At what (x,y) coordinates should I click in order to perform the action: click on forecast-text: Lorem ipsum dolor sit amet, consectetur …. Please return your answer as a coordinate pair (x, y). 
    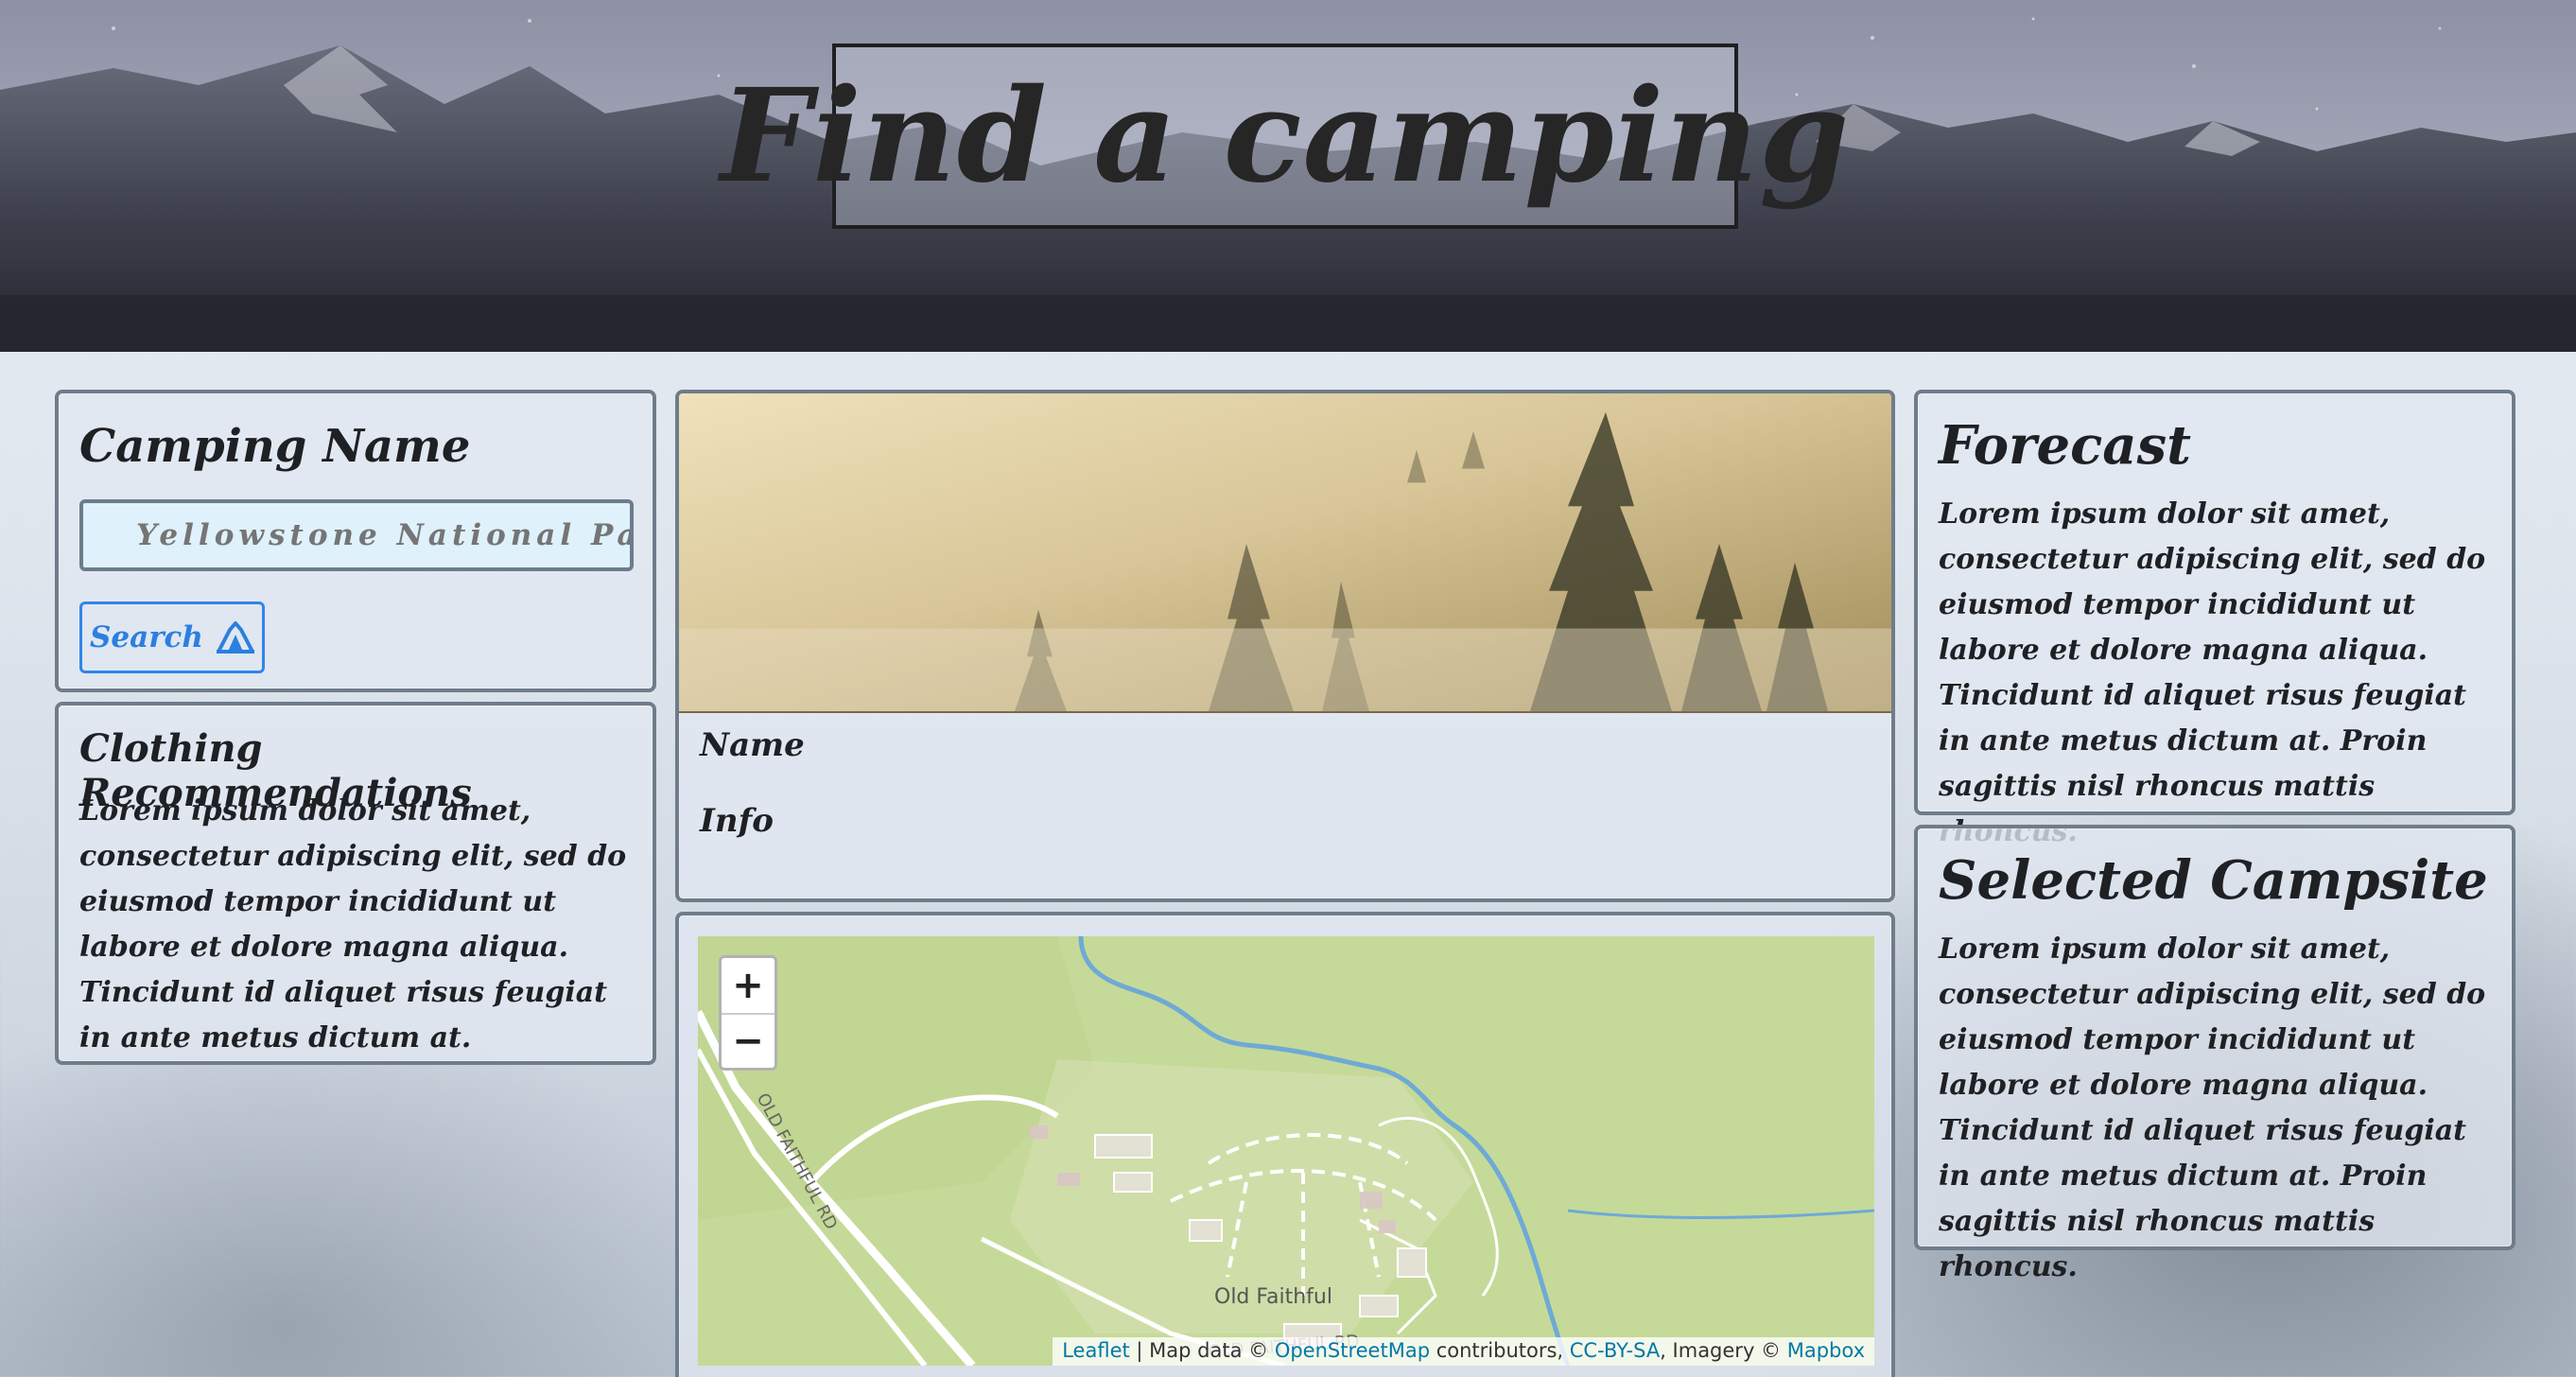
    Looking at the image, I should click on (2212, 672).